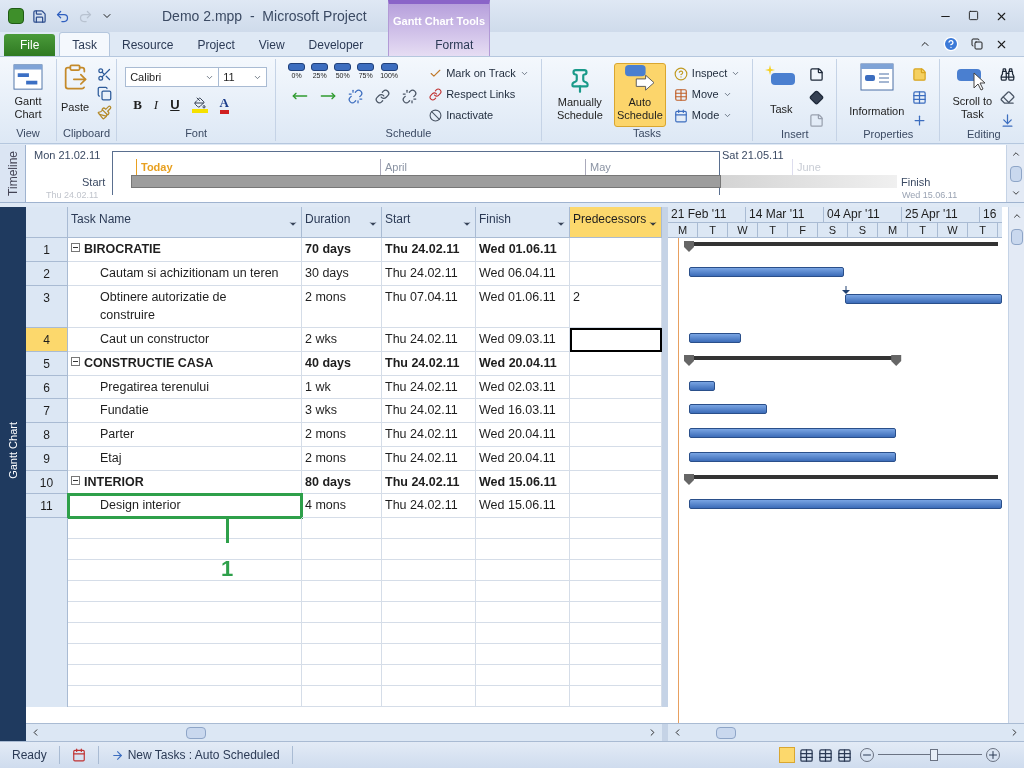  I want to click on ribbon-command: Inspect, so click(707, 73).